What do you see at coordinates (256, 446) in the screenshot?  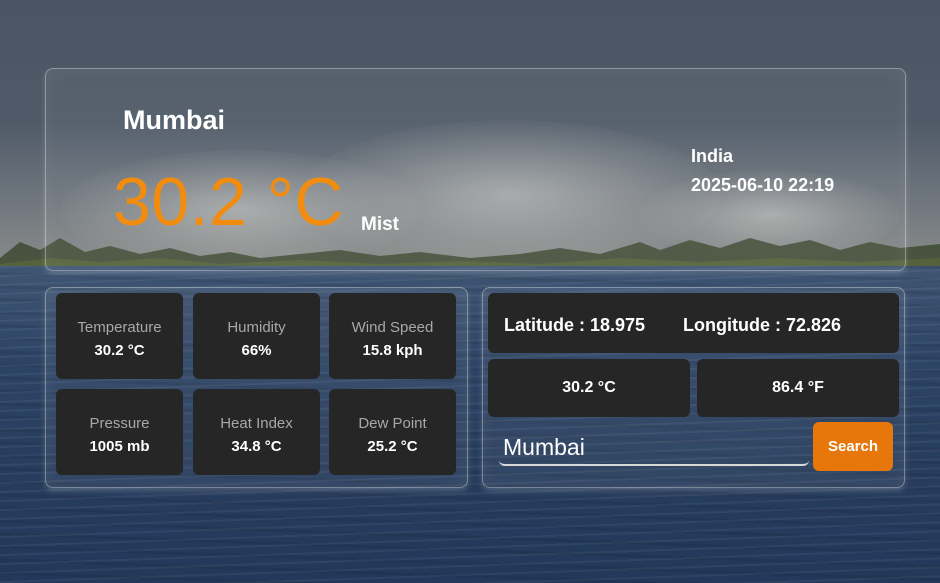 I see `stat-value: 34.8 °C` at bounding box center [256, 446].